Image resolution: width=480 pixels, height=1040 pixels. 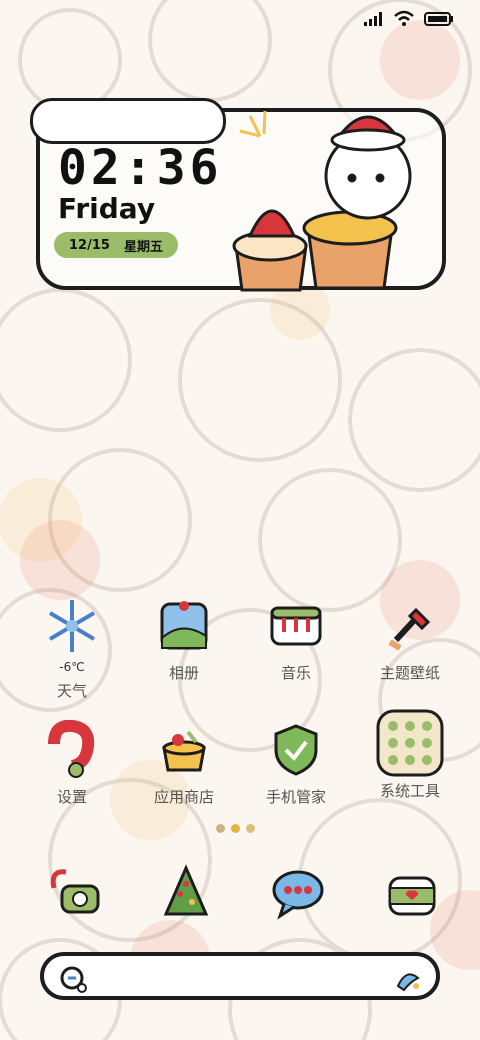 What do you see at coordinates (116, 245) in the screenshot?
I see `date-badge: 12/15 星期五` at bounding box center [116, 245].